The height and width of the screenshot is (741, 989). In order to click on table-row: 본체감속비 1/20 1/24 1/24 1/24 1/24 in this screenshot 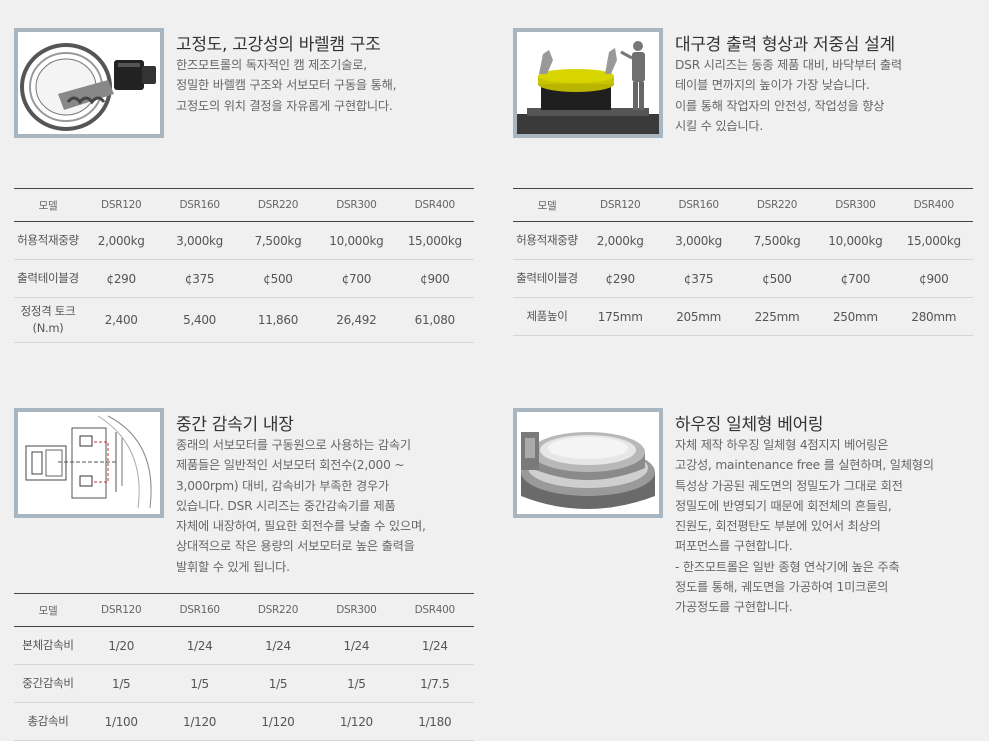, I will do `click(244, 645)`.